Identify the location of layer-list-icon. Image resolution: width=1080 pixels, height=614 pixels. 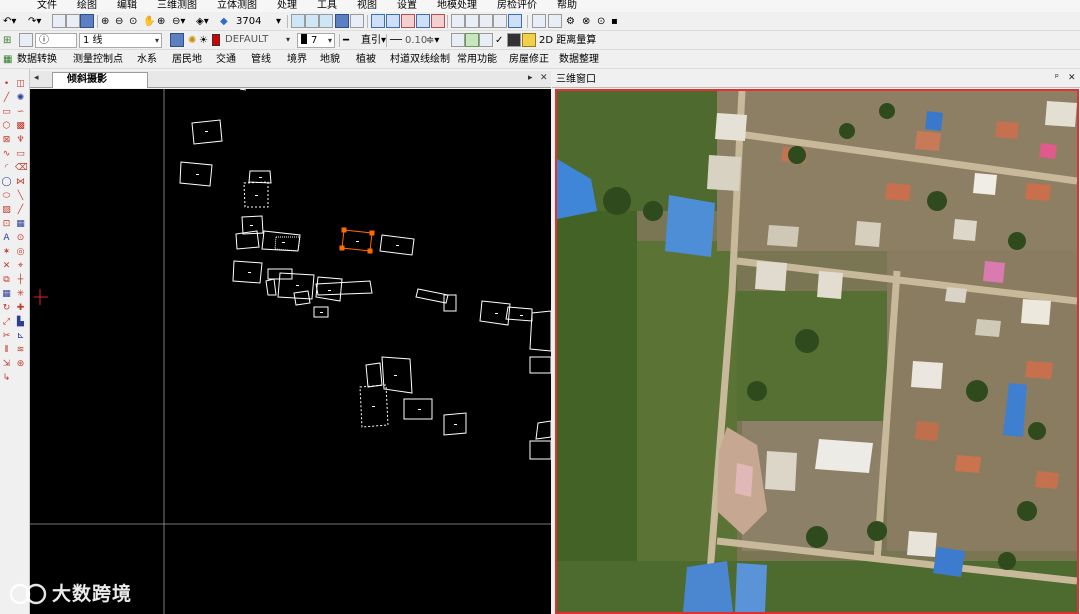
(555, 21).